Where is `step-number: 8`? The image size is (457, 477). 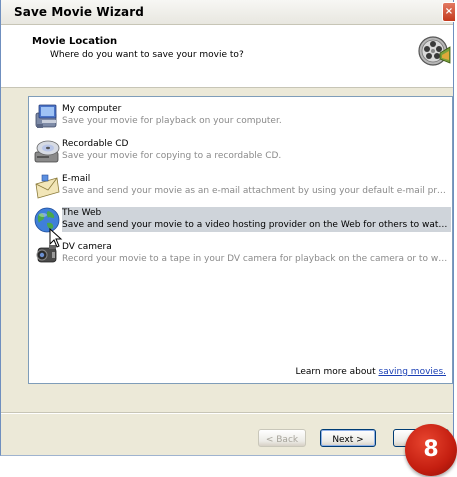 step-number: 8 is located at coordinates (431, 449).